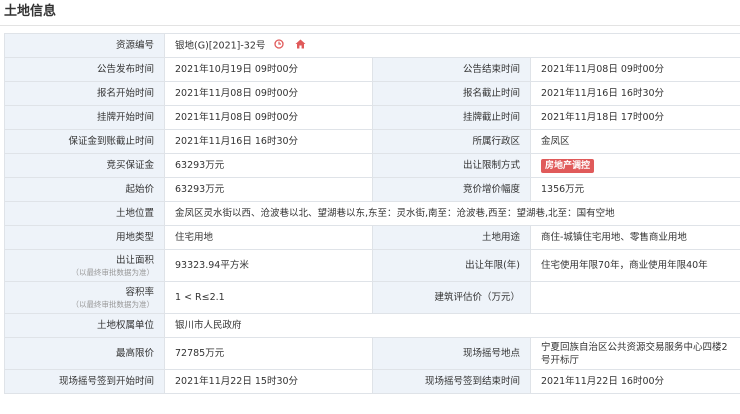 The height and width of the screenshot is (414, 740). What do you see at coordinates (451, 237) in the screenshot?
I see `field-label: 土地用途` at bounding box center [451, 237].